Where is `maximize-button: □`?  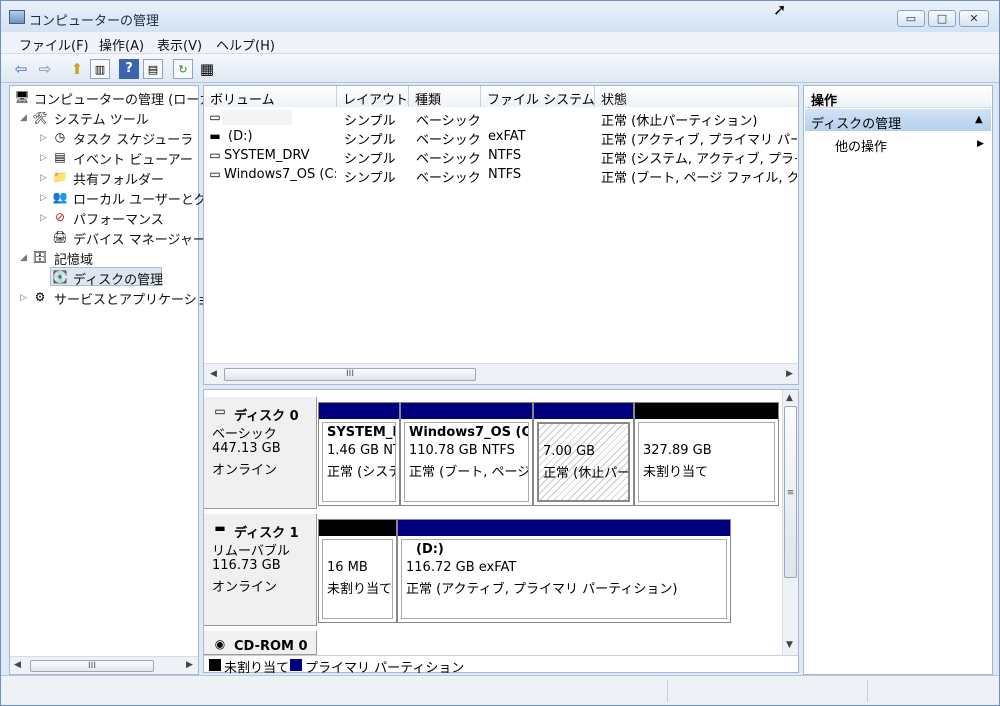
maximize-button: □ is located at coordinates (942, 18).